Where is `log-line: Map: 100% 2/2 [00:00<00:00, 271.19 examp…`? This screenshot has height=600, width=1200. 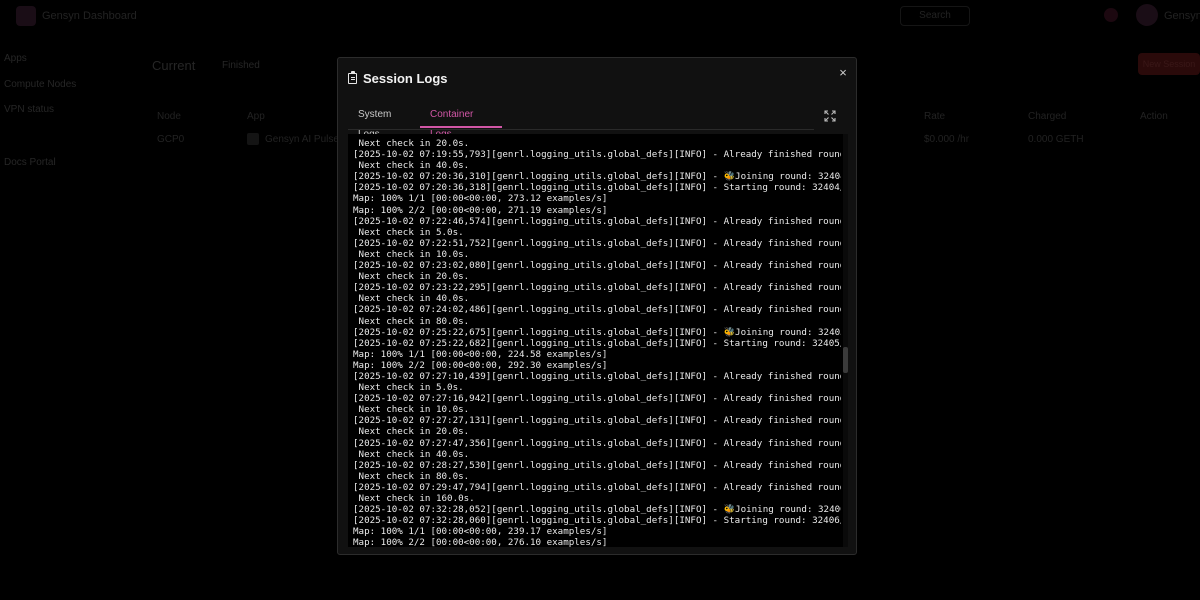 log-line: Map: 100% 2/2 [00:00<00:00, 271.19 examp… is located at coordinates (480, 210).